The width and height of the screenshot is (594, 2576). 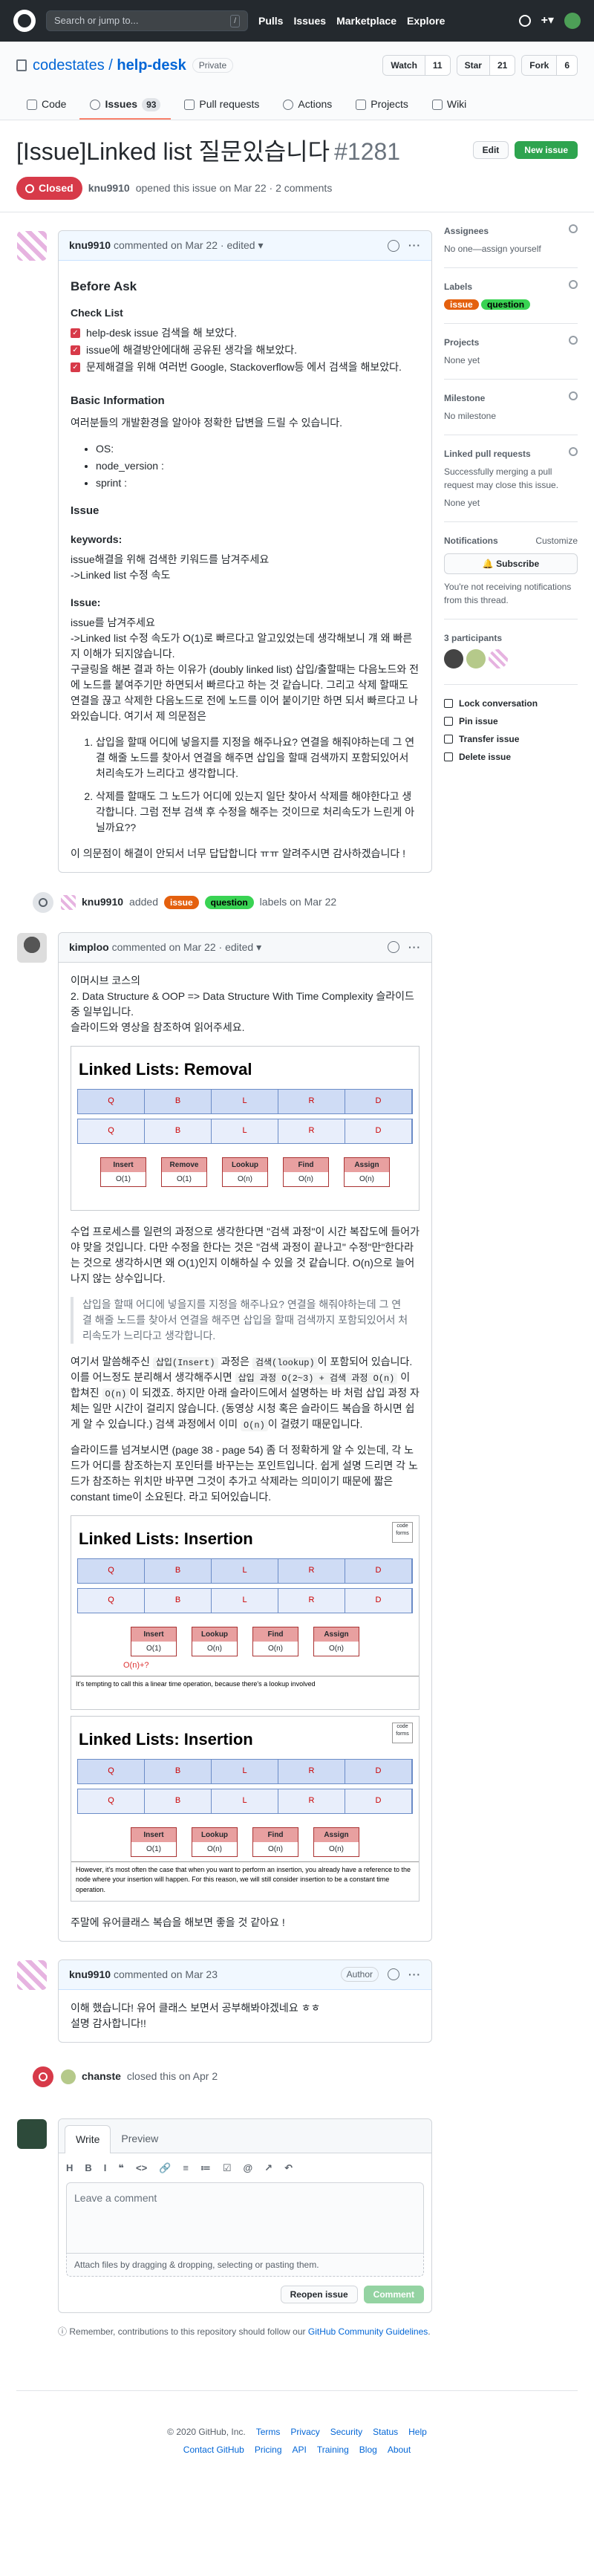 I want to click on footer-link: API, so click(x=300, y=2449).